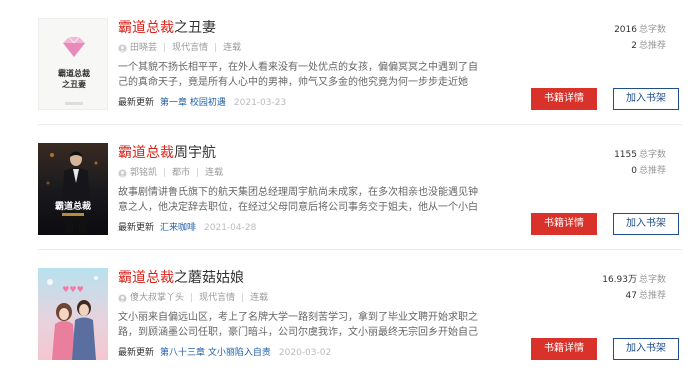 This screenshot has width=700, height=375. I want to click on word-count-row: 16.93万 总字数, so click(634, 280).